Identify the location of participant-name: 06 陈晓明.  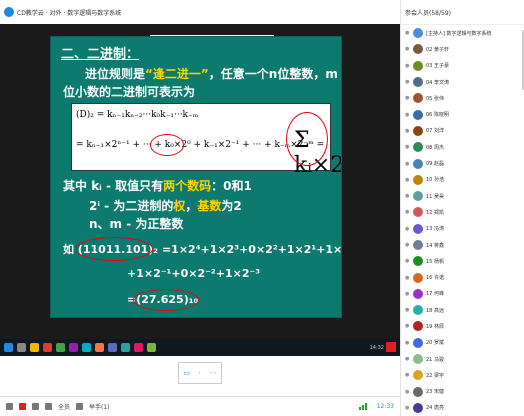
(437, 115).